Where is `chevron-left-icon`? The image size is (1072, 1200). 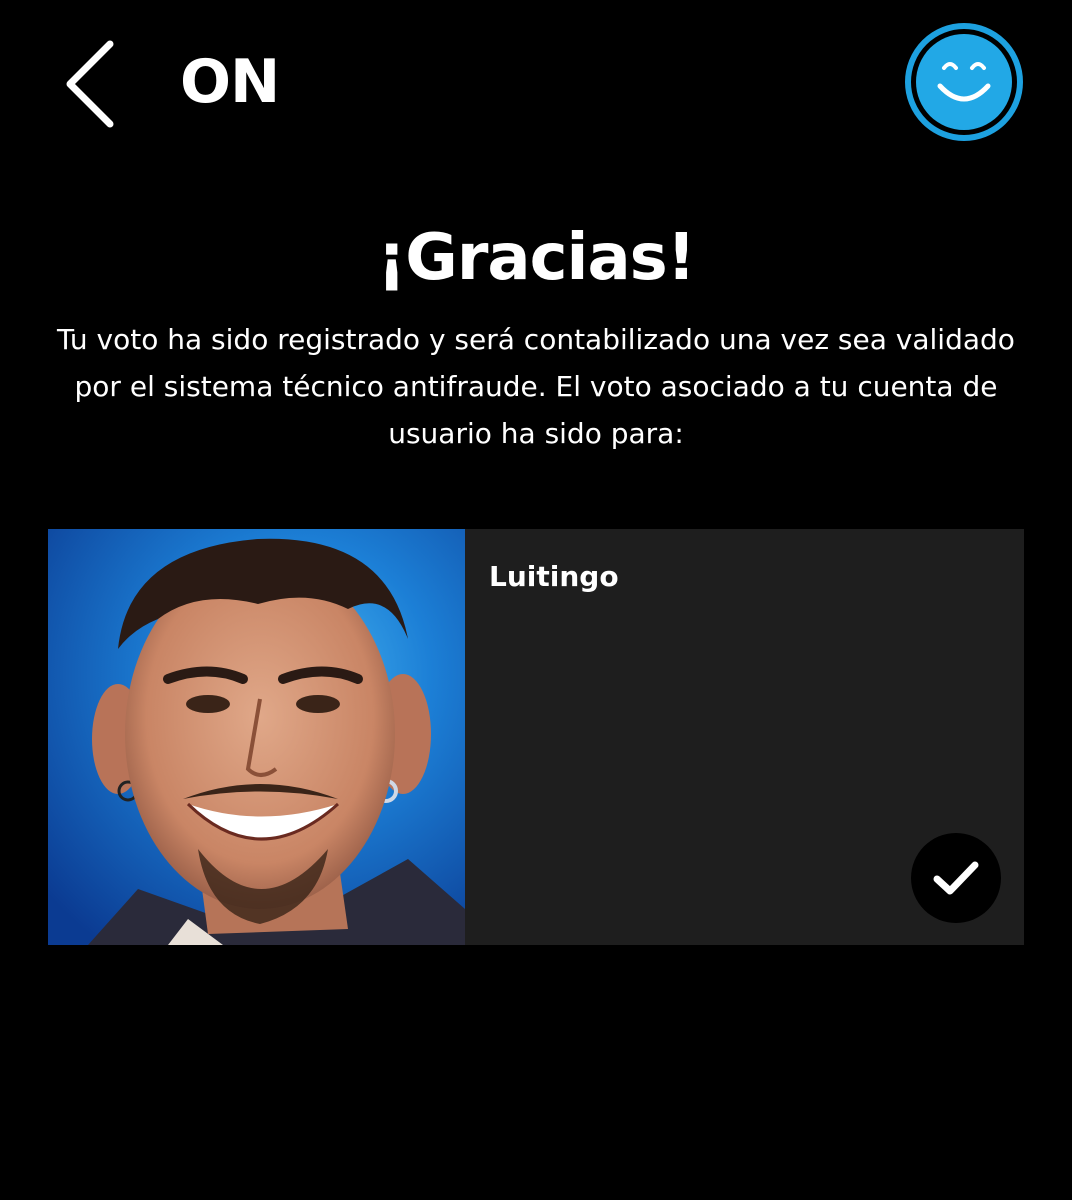
chevron-left-icon is located at coordinates (90, 84).